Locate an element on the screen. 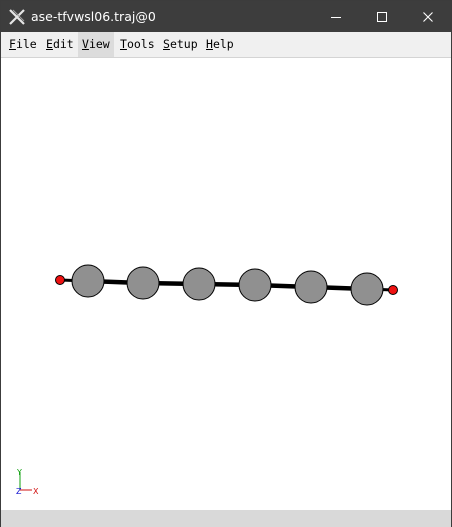 The image size is (452, 527). menu-help-label: elp is located at coordinates (223, 44).